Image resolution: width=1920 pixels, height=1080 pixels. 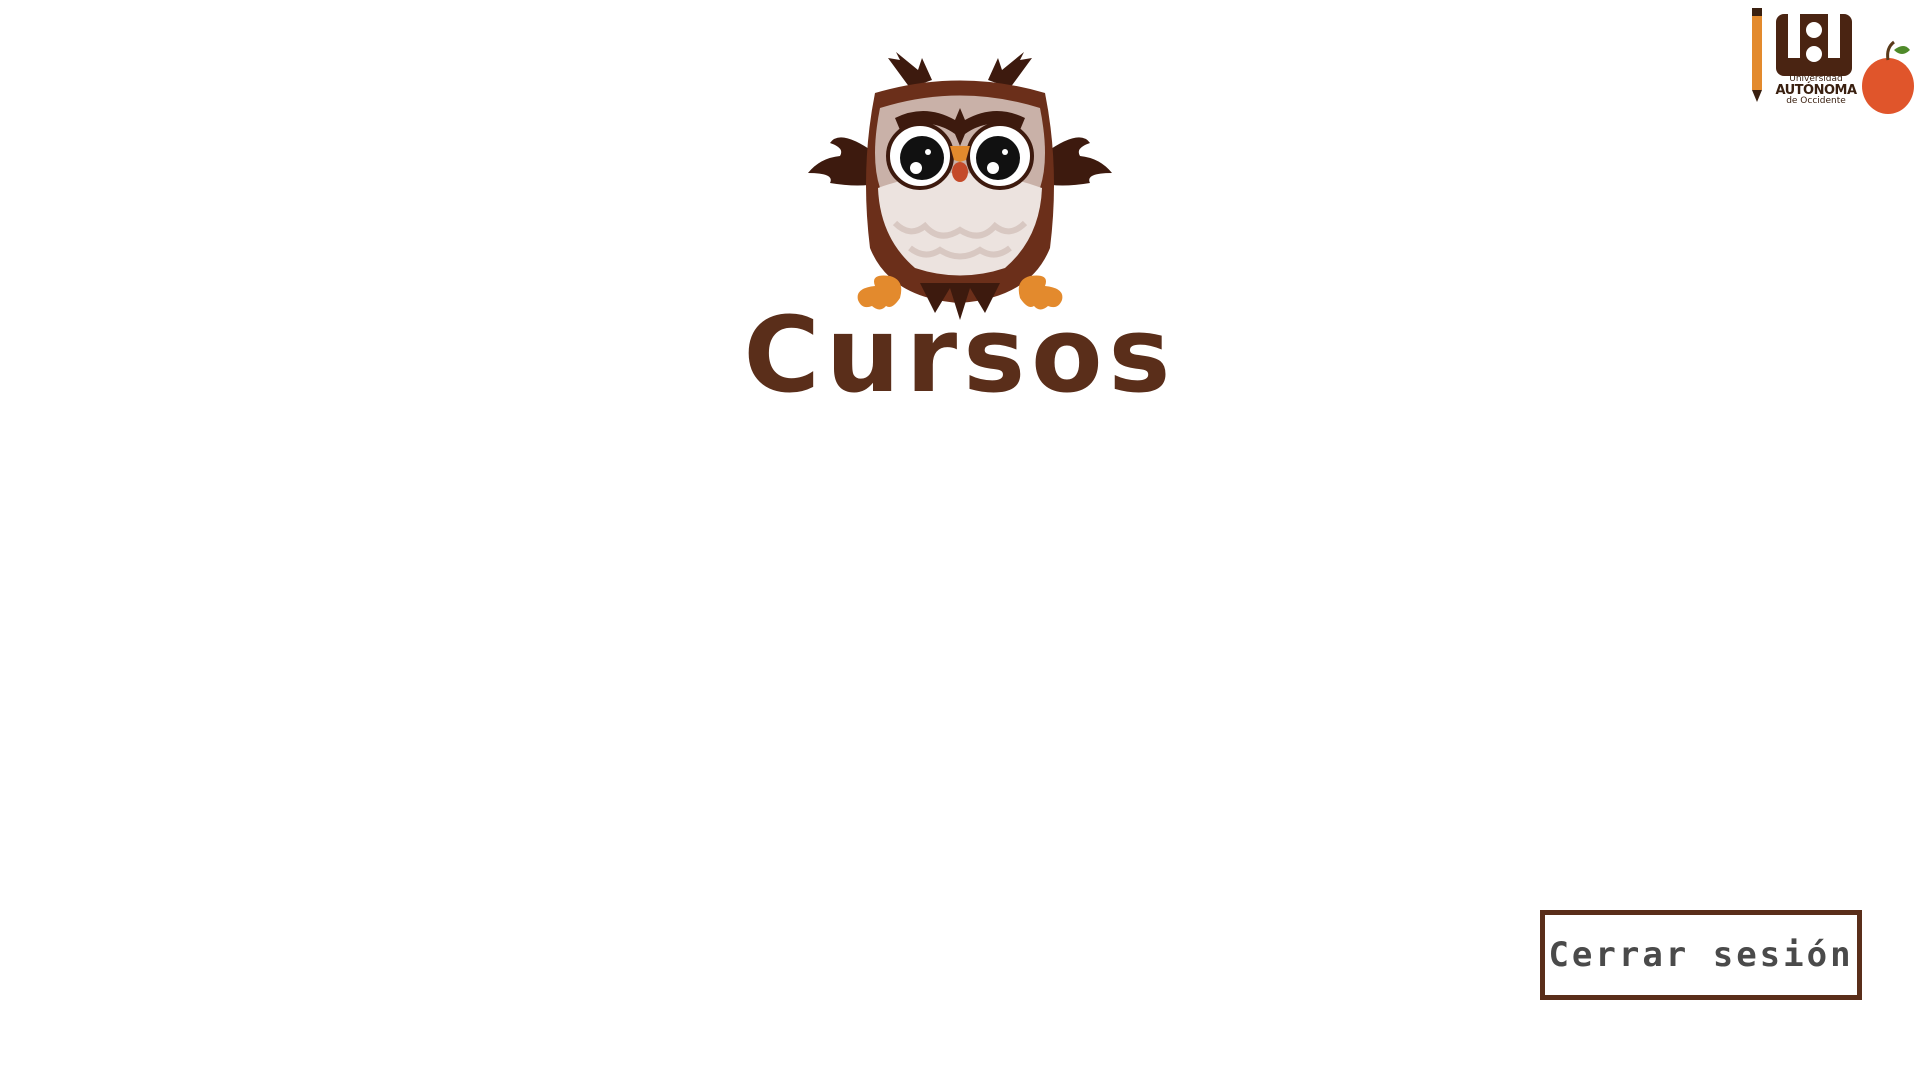 I want to click on page-title: Cursos, so click(x=960, y=355).